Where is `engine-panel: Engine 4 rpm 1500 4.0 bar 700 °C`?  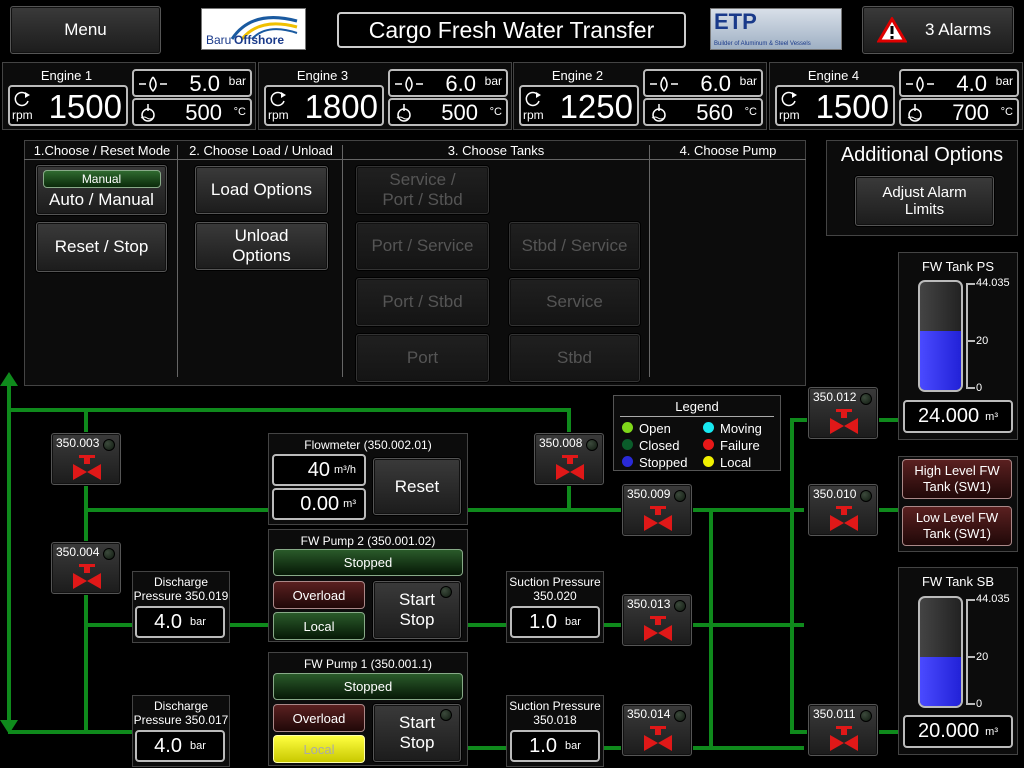 engine-panel: Engine 4 rpm 1500 4.0 bar 700 °C is located at coordinates (896, 96).